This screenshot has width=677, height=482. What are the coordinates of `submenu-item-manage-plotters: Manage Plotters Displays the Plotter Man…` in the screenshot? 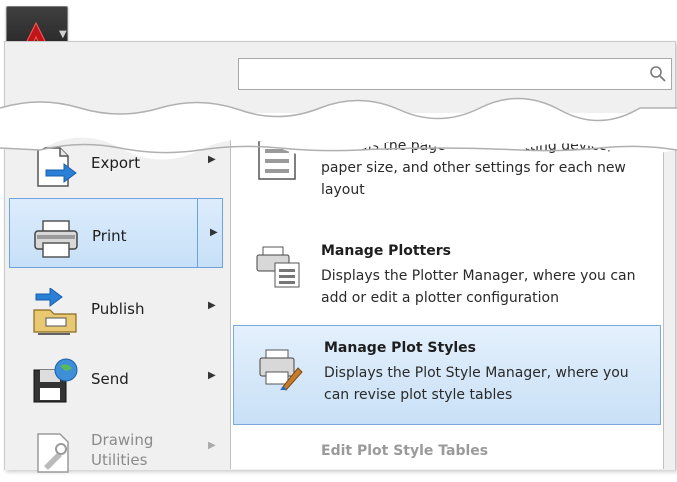 It's located at (447, 274).